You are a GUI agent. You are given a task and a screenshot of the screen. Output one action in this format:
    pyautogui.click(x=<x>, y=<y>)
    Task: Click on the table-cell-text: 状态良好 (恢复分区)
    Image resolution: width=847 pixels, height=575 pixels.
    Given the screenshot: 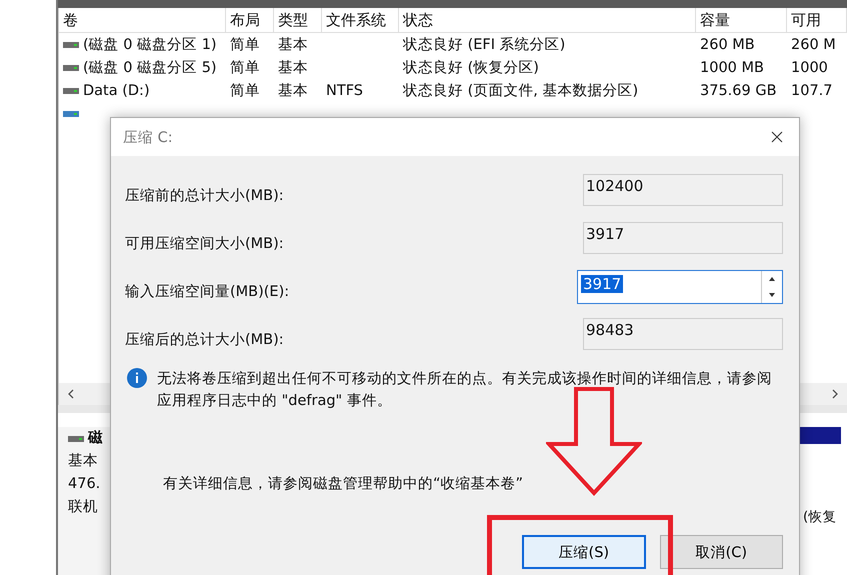 What is the action you would take?
    pyautogui.click(x=471, y=67)
    